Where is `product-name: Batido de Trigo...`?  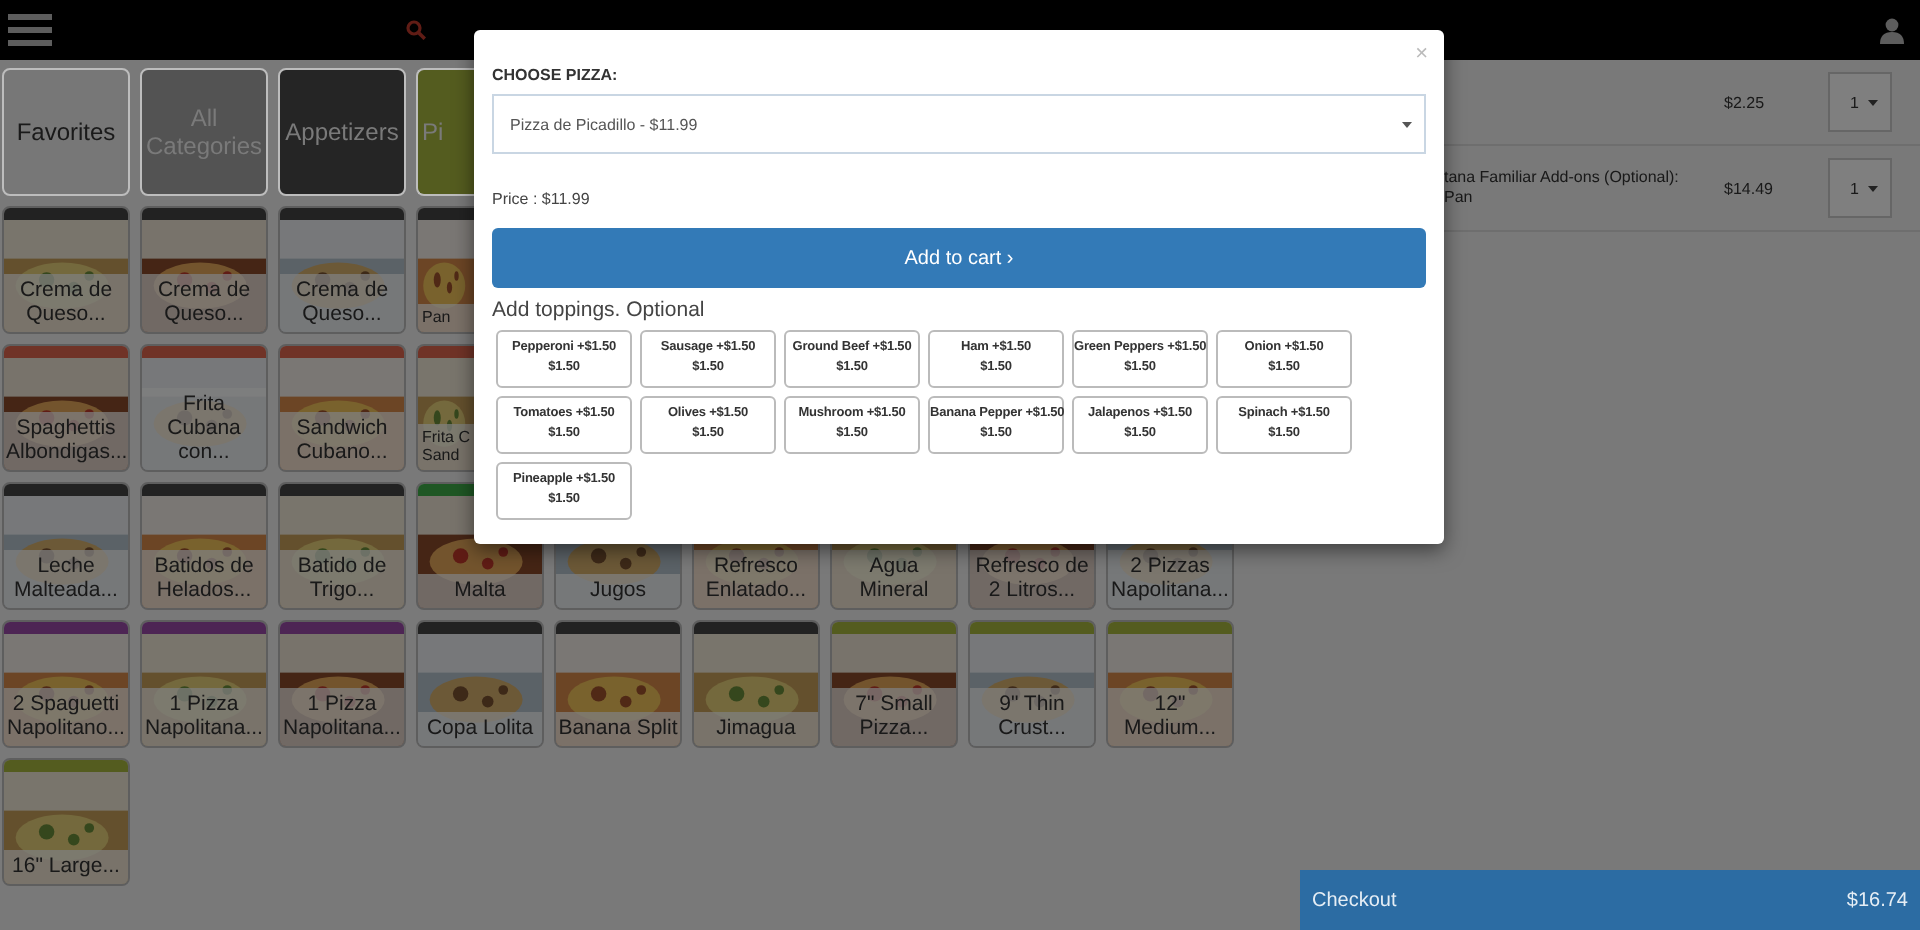
product-name: Batido de Trigo... is located at coordinates (342, 578).